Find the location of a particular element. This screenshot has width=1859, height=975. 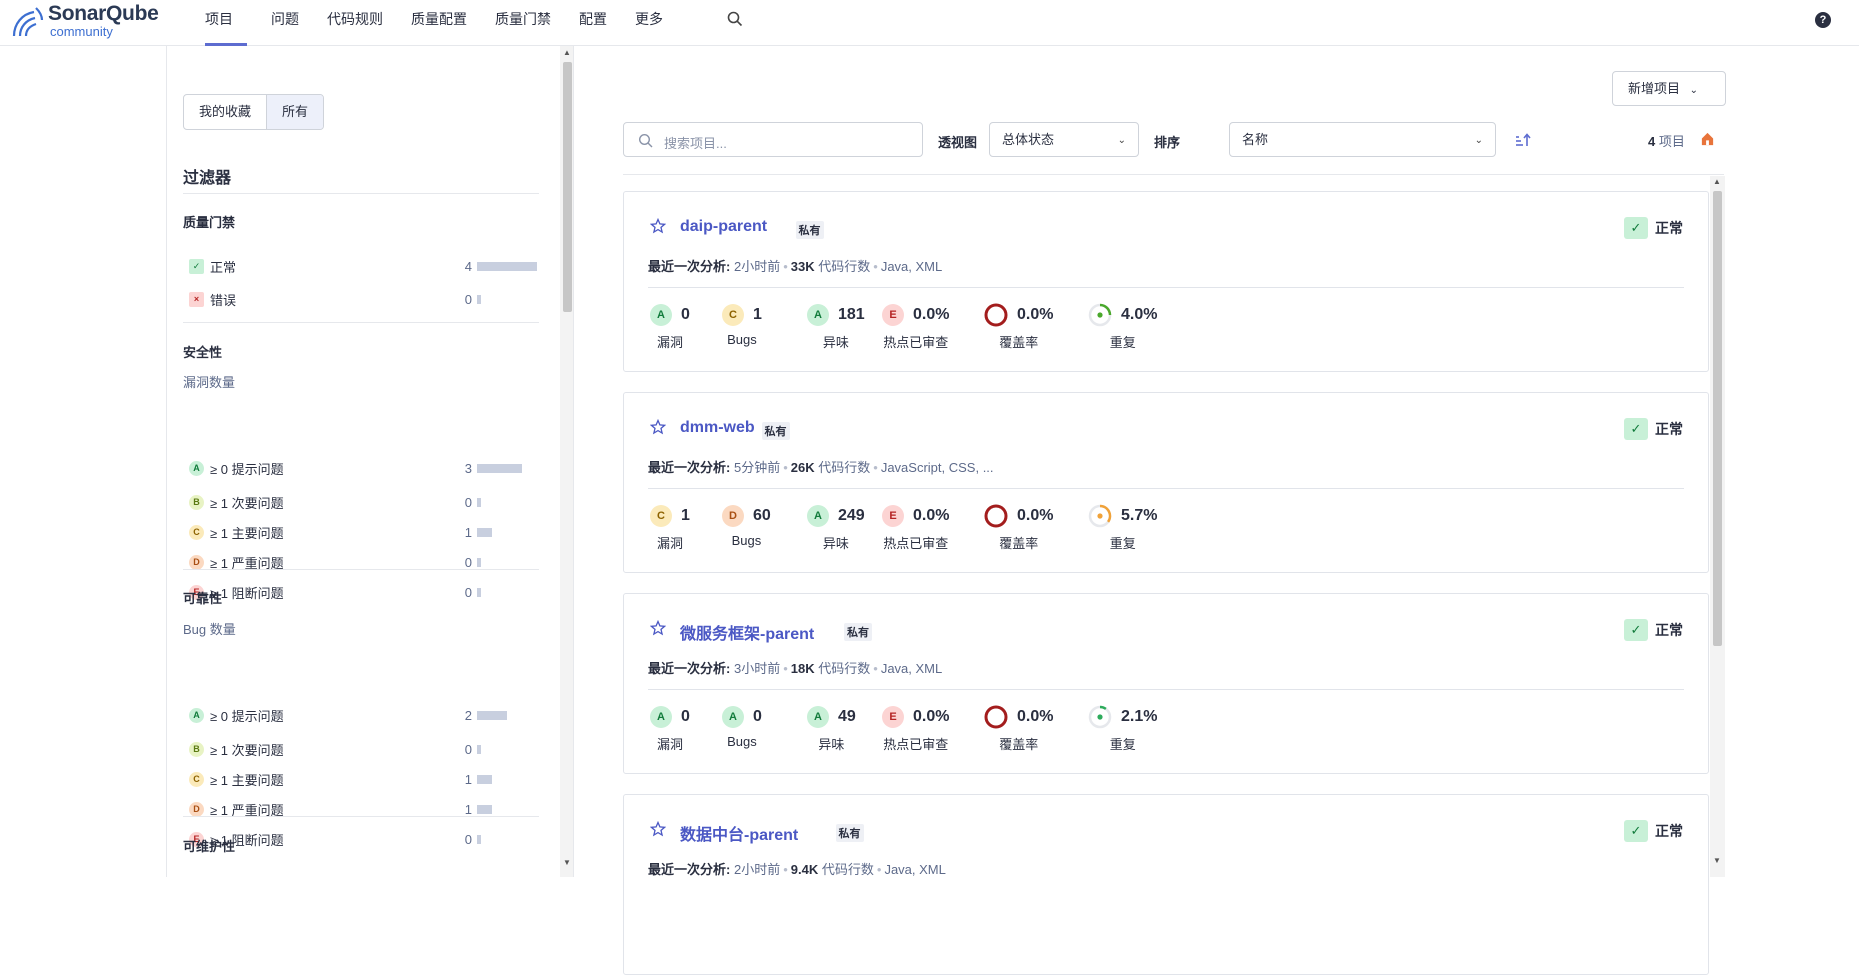

add-project-label: 新增项目 is located at coordinates (1654, 88).